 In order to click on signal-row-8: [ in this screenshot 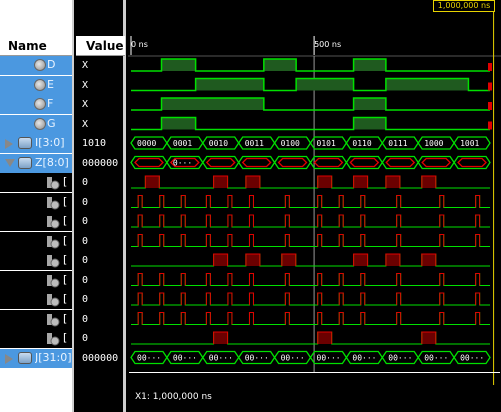, I will do `click(36, 221)`.